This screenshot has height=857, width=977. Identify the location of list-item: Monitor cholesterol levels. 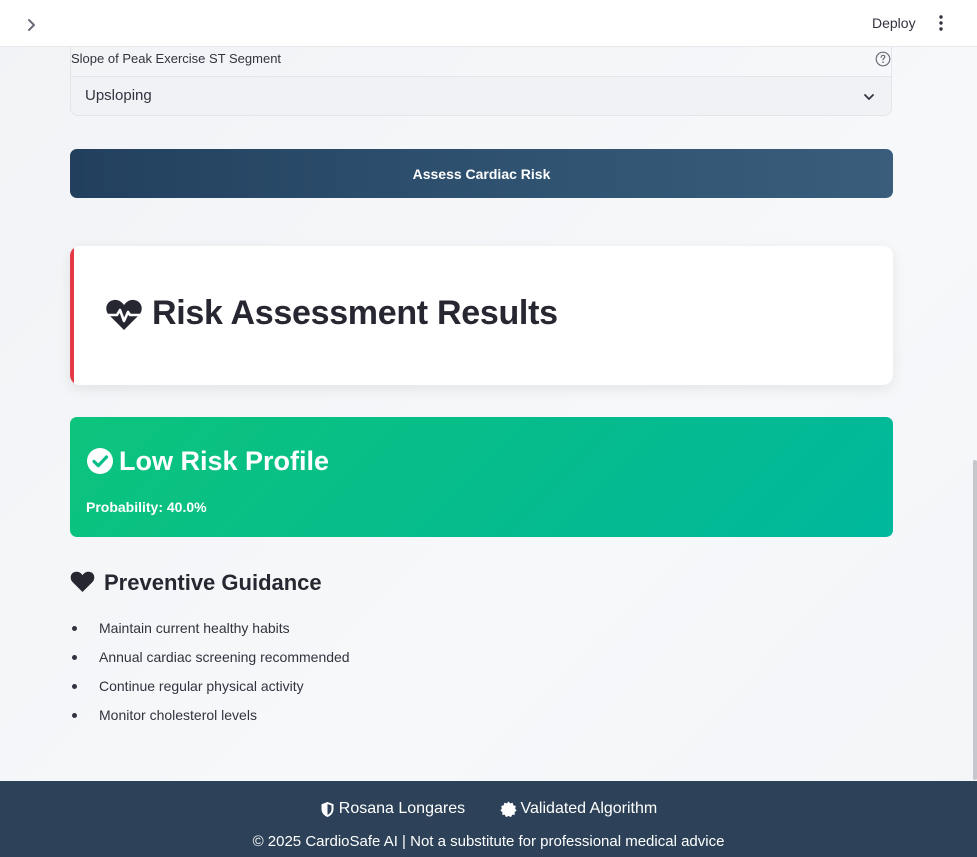
(210, 719).